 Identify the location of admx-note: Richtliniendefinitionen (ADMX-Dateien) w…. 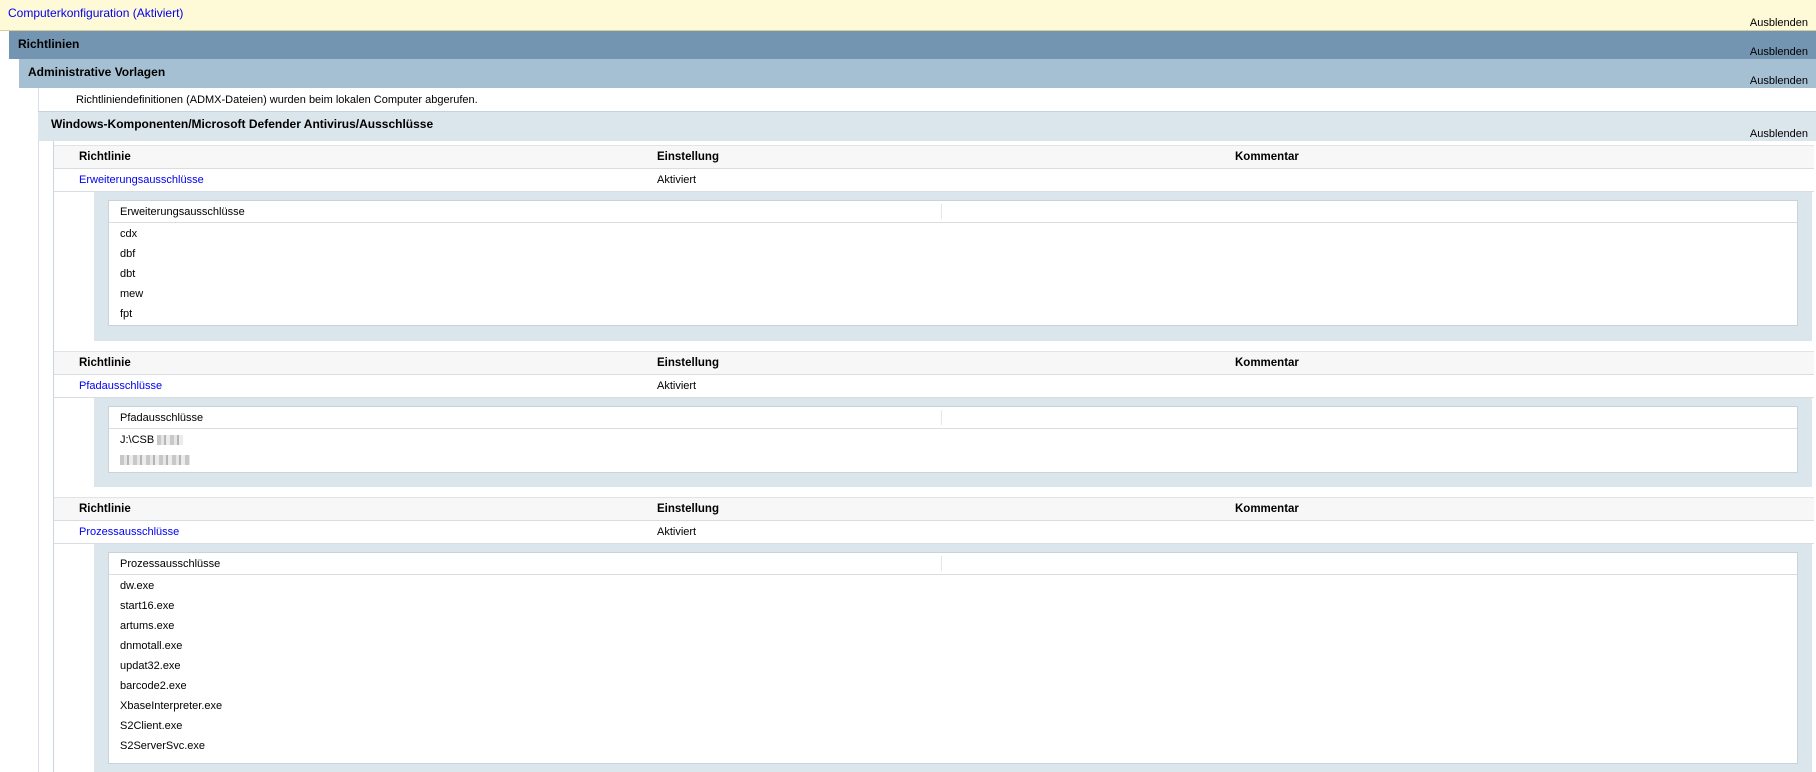
(277, 100).